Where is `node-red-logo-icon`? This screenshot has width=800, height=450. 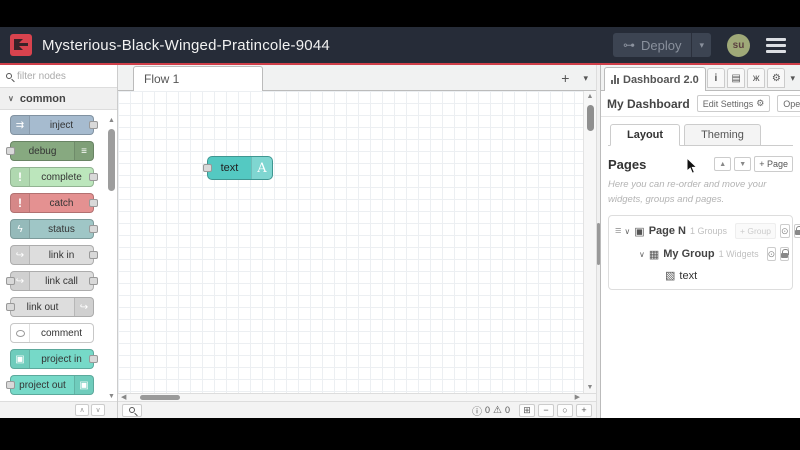
node-red-logo-icon is located at coordinates (21, 45).